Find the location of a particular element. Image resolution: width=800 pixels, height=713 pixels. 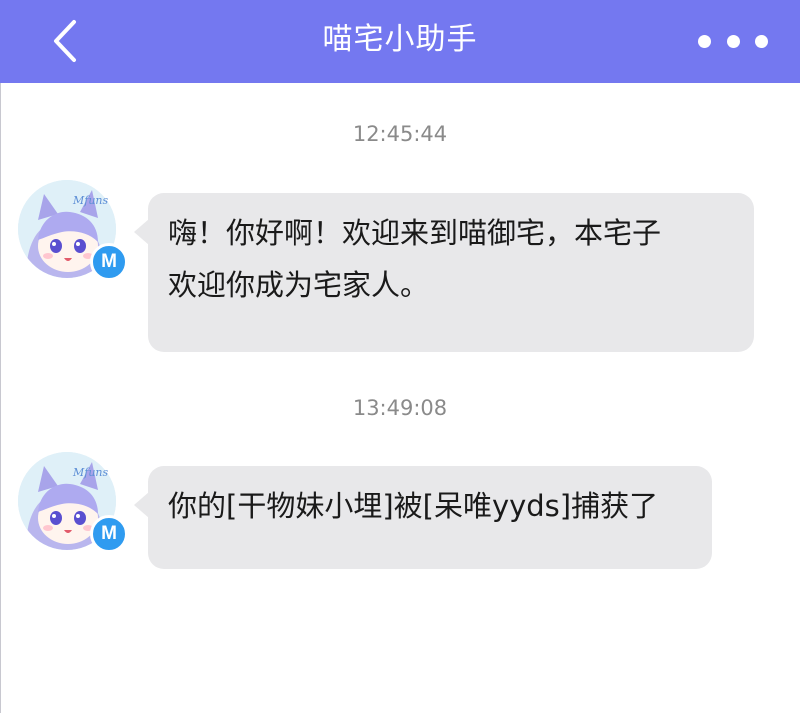

message-timestamp: 13:49:08 is located at coordinates (400, 408).